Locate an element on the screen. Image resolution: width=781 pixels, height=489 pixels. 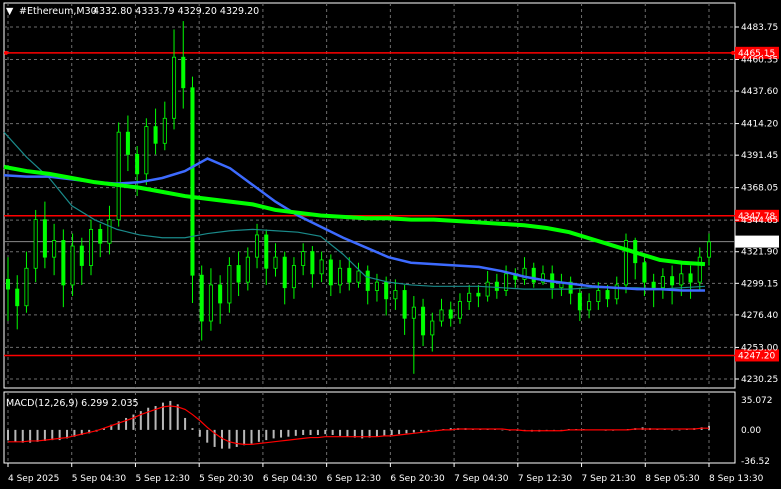
level-handle-left is located at coordinates (6, 52).